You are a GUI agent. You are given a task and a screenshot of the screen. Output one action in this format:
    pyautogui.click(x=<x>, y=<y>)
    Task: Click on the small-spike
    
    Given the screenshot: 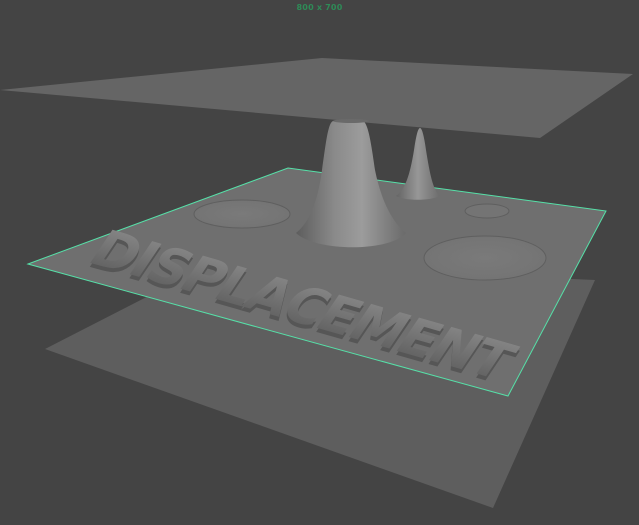 What is the action you would take?
    pyautogui.click(x=418, y=164)
    